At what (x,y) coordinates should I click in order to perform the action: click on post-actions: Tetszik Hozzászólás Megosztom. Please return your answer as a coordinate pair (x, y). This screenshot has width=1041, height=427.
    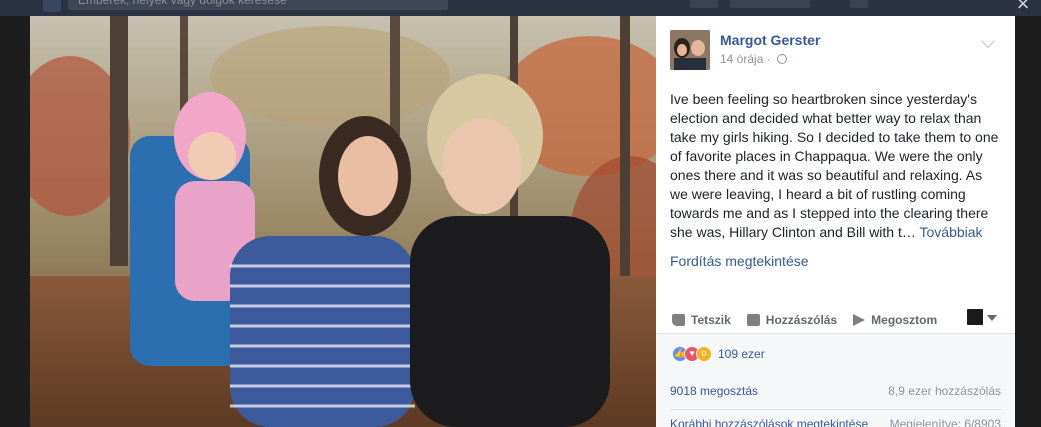
    Looking at the image, I should click on (835, 319).